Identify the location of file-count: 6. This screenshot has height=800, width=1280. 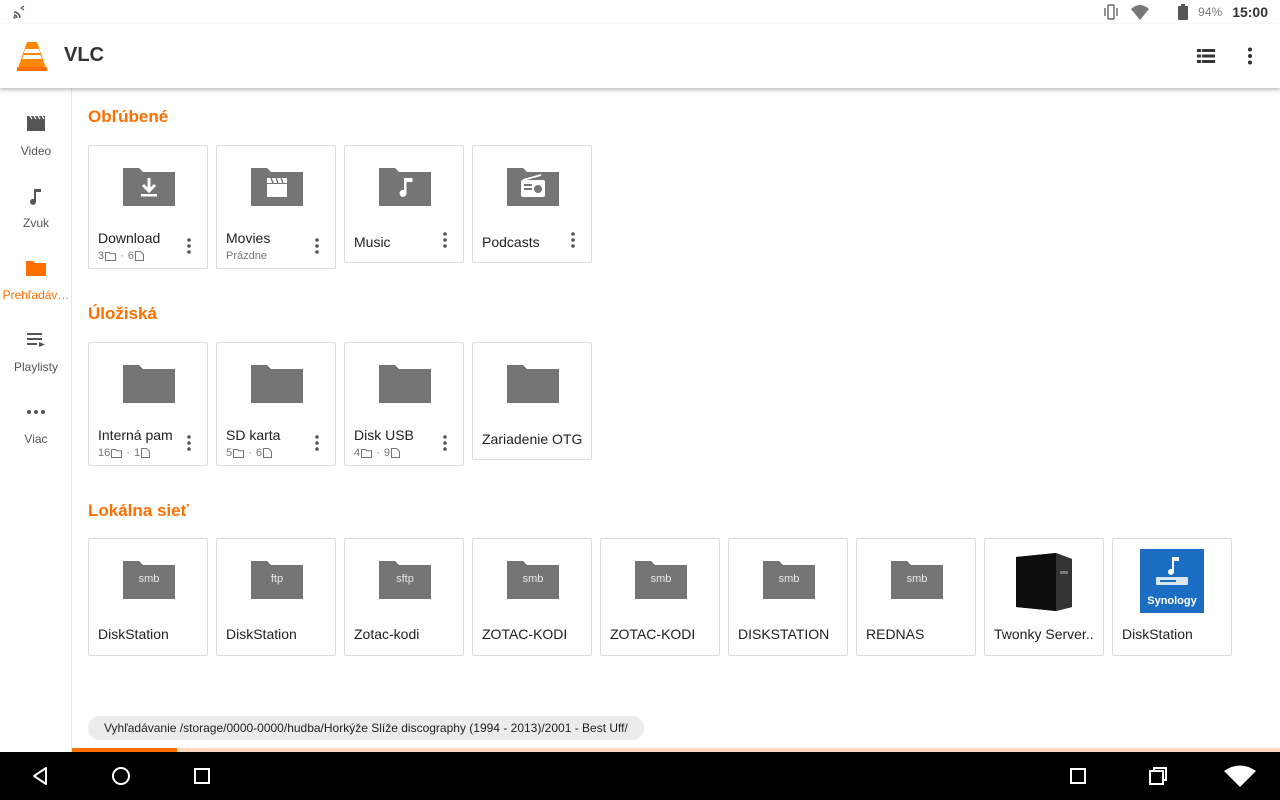
(259, 453).